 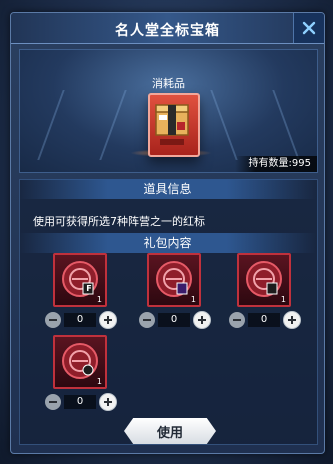 What do you see at coordinates (119, 221) in the screenshot?
I see `item-description: 使用可获得所选7种阵营之一的红标` at bounding box center [119, 221].